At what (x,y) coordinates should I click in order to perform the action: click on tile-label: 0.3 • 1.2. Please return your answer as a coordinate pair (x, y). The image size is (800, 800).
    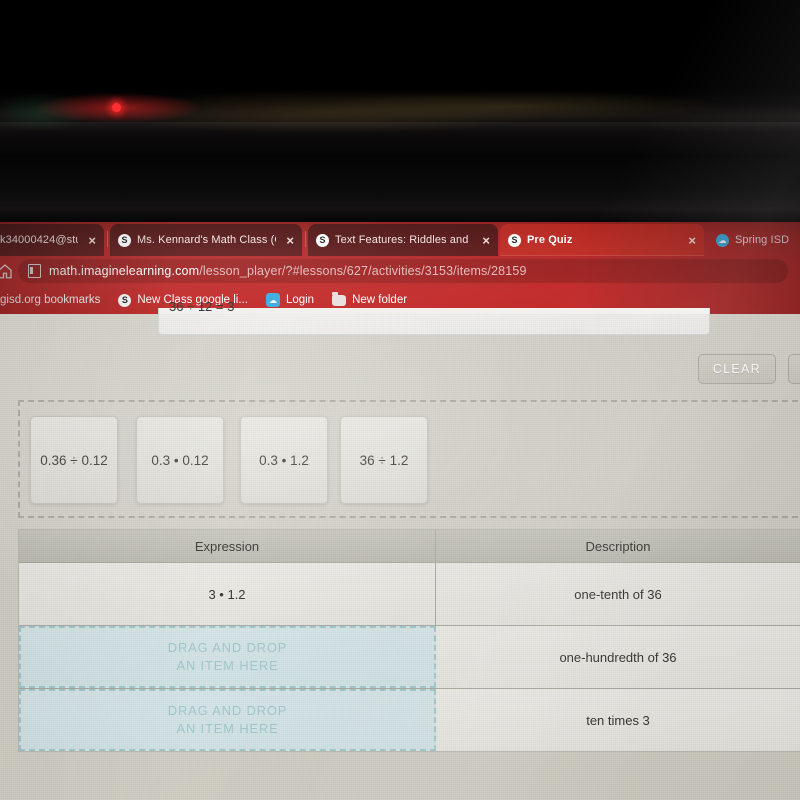
    Looking at the image, I should click on (284, 460).